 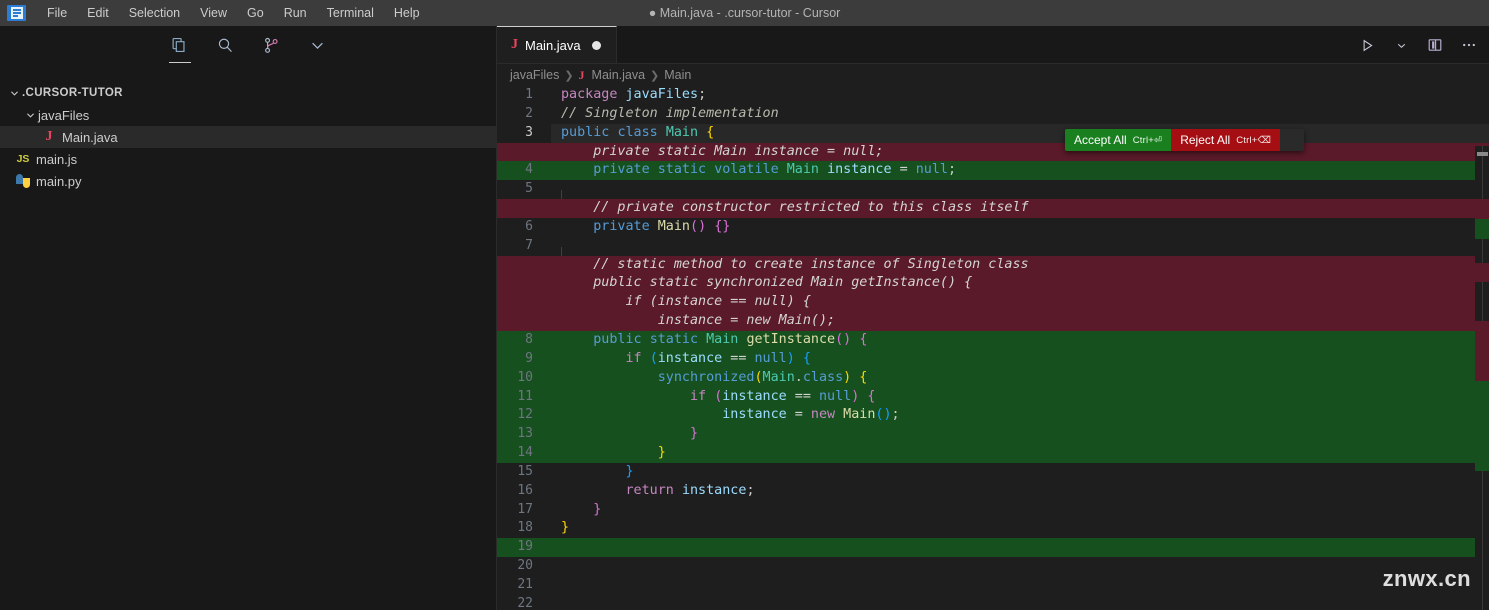 What do you see at coordinates (529, 170) in the screenshot?
I see `line-number: 4` at bounding box center [529, 170].